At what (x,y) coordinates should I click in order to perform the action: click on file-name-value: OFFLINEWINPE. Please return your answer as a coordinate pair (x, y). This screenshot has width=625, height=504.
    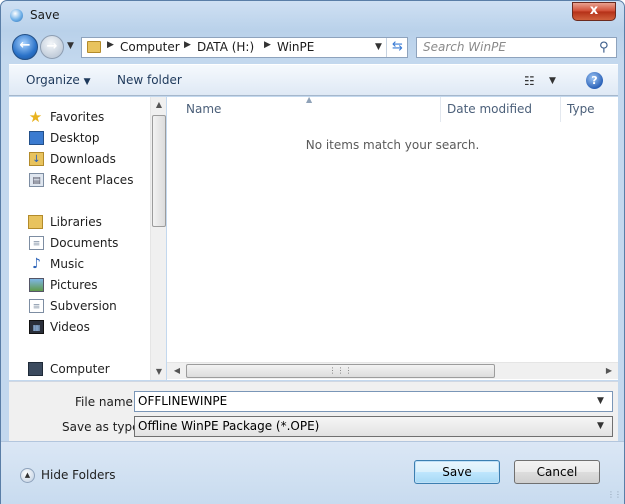
    Looking at the image, I should click on (183, 401).